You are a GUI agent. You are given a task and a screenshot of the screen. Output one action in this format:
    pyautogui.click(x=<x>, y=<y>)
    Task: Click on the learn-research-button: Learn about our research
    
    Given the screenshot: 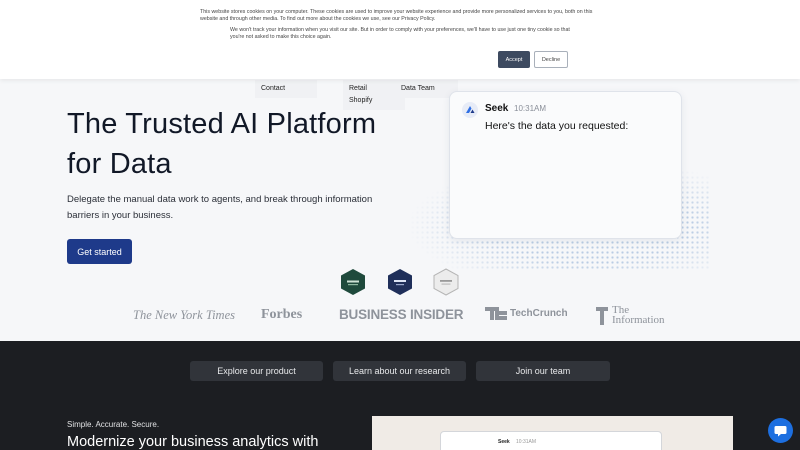 What is the action you would take?
    pyautogui.click(x=399, y=371)
    